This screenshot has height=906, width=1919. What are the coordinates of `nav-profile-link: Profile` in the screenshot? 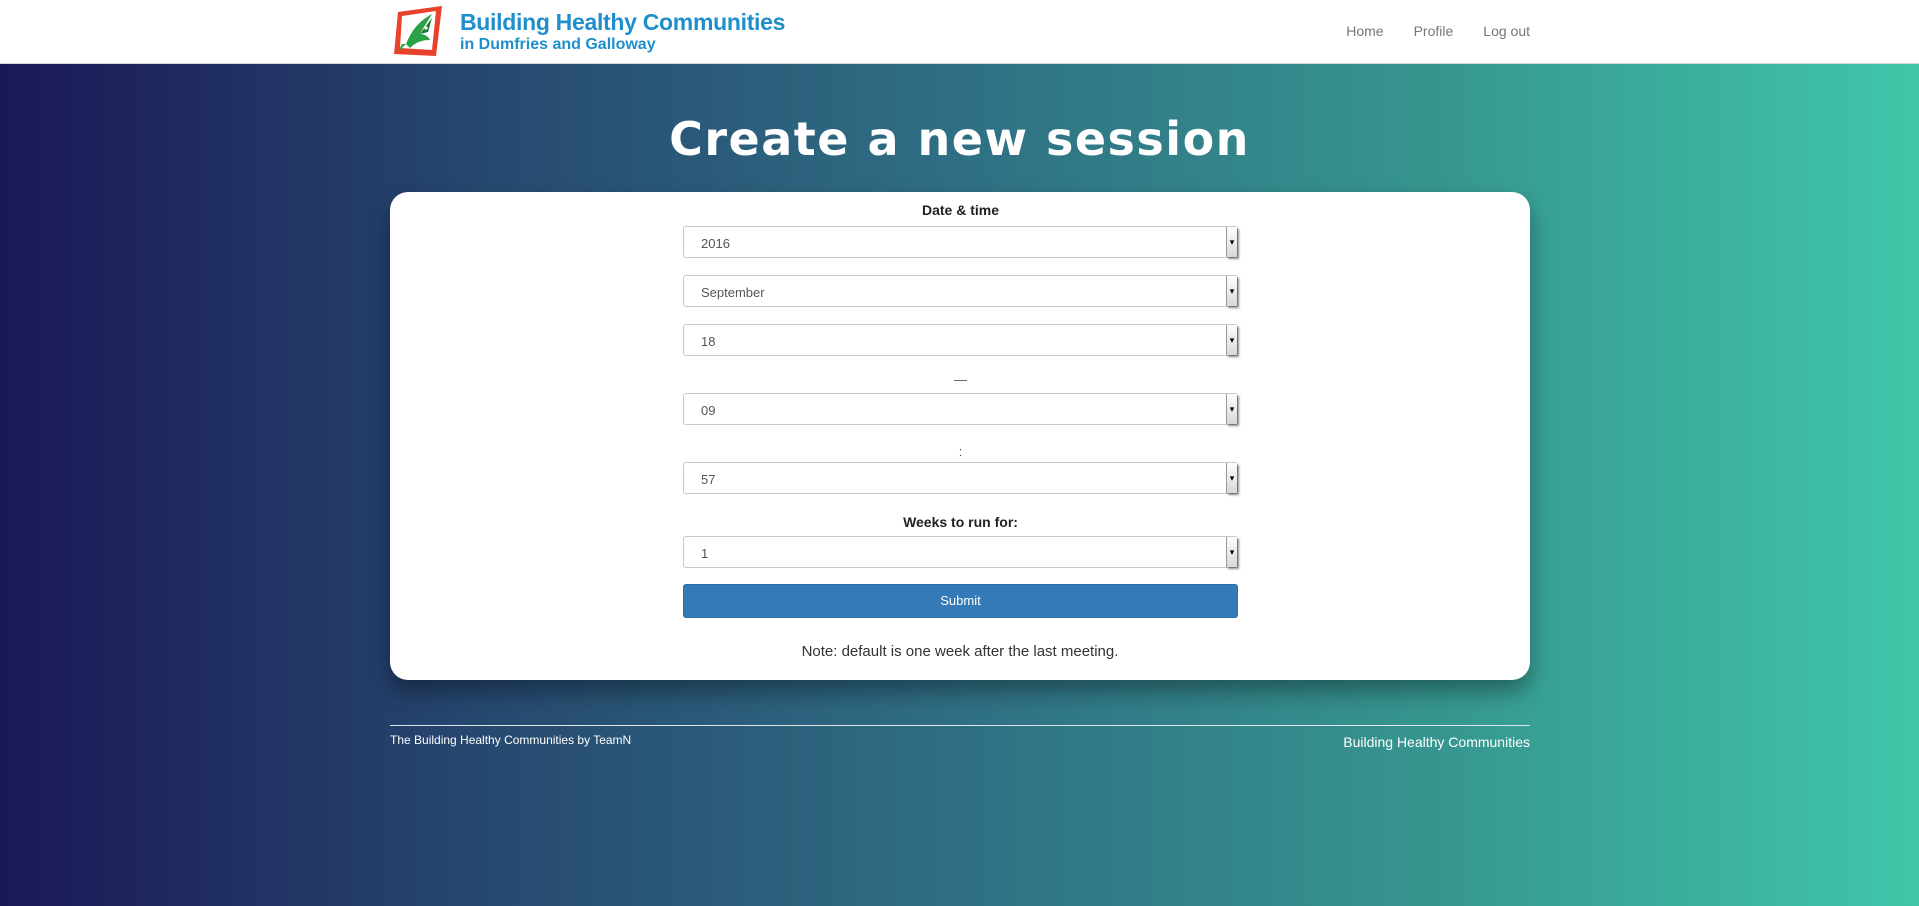 It's located at (1434, 31).